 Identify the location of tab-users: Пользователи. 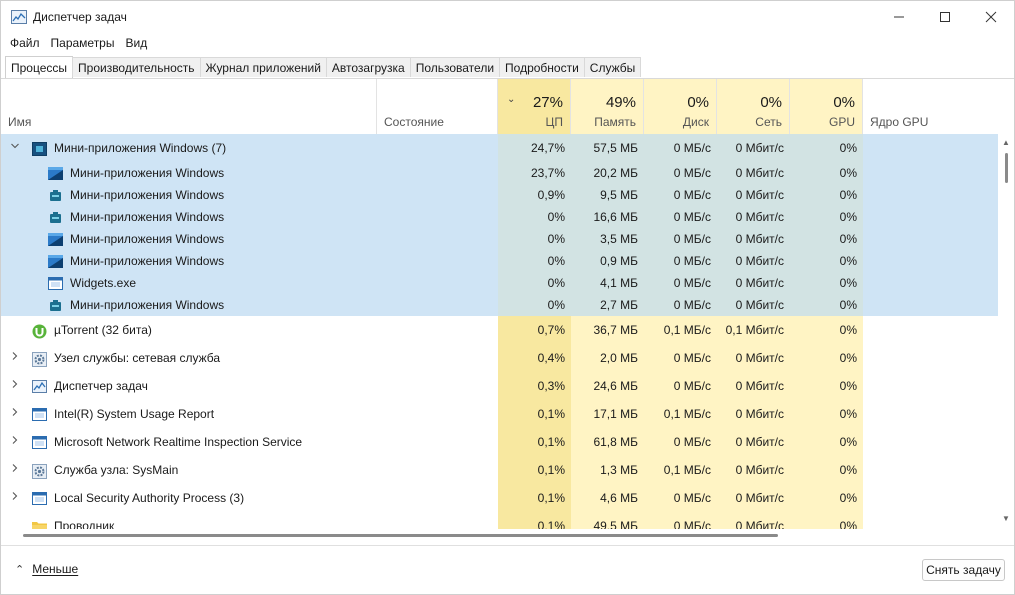
(455, 67).